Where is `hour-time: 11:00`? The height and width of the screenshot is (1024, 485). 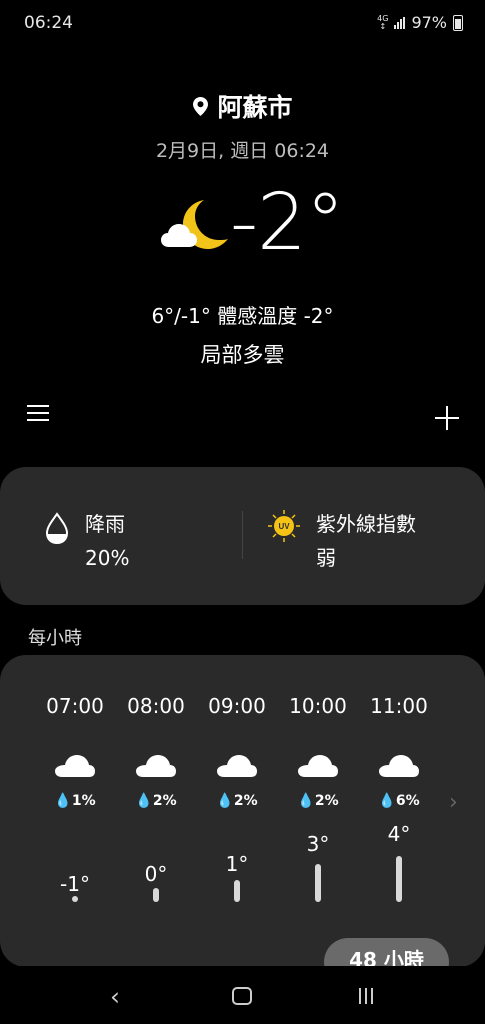 hour-time: 11:00 is located at coordinates (399, 706).